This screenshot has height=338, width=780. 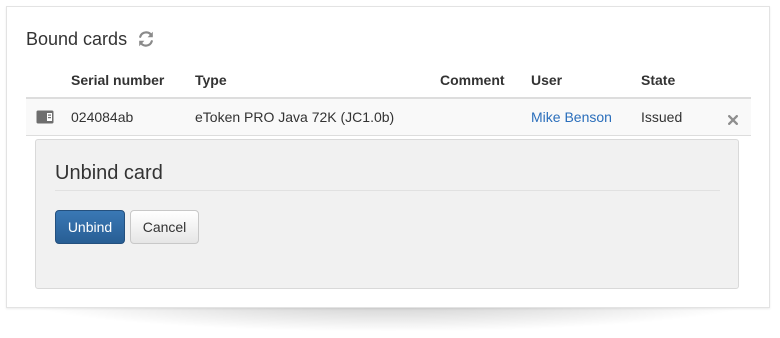 I want to click on header-serial-number: Serial number, so click(x=133, y=81).